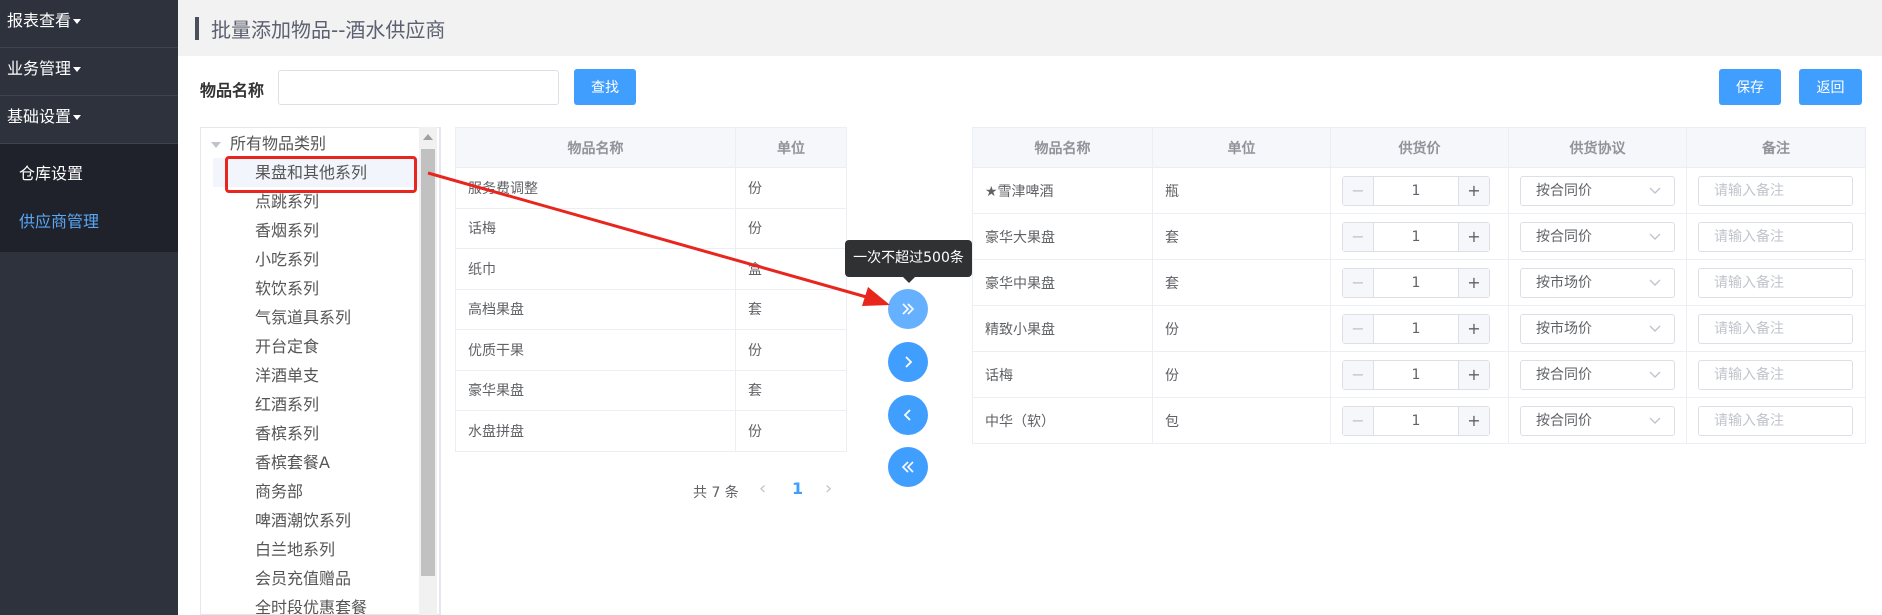 Image resolution: width=1882 pixels, height=615 pixels. What do you see at coordinates (287, 433) in the screenshot?
I see `tree-item: 香槟系列` at bounding box center [287, 433].